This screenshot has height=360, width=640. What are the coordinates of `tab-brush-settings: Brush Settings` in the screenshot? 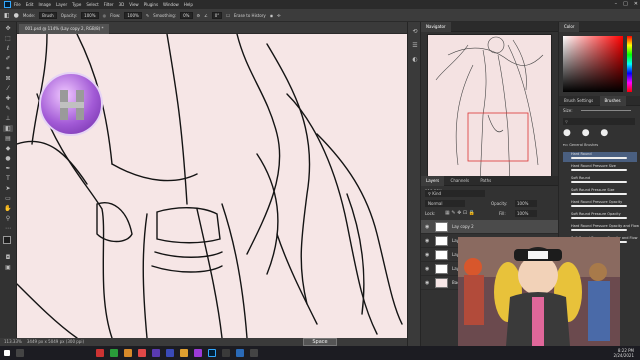 It's located at (578, 101).